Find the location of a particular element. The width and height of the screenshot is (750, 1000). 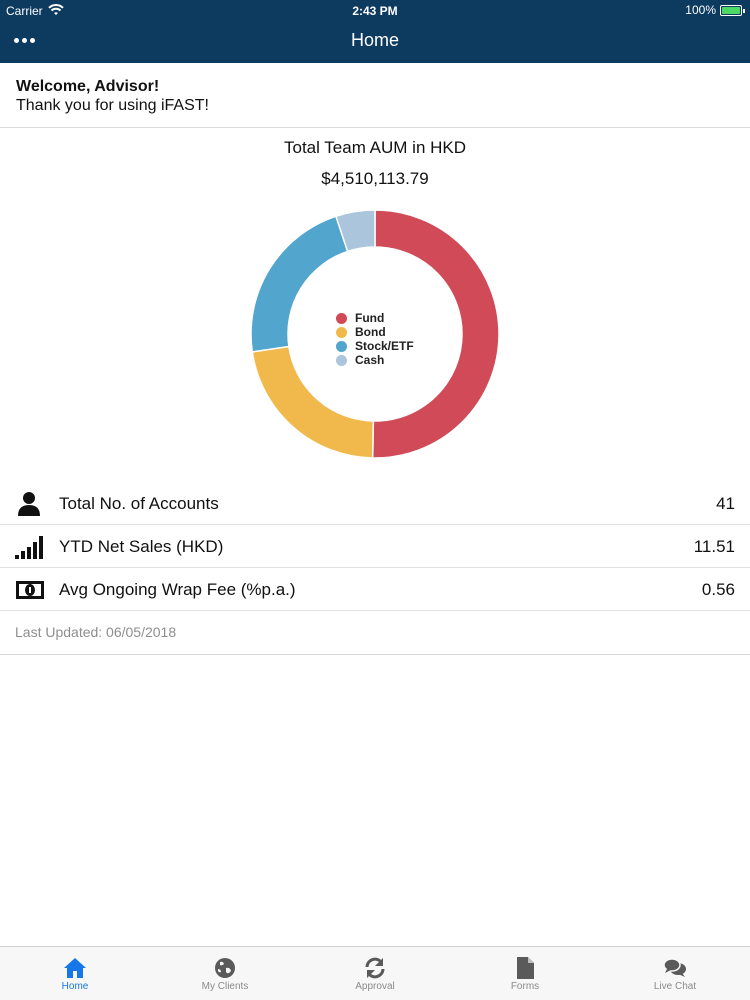

tab-label: Home is located at coordinates (75, 986).